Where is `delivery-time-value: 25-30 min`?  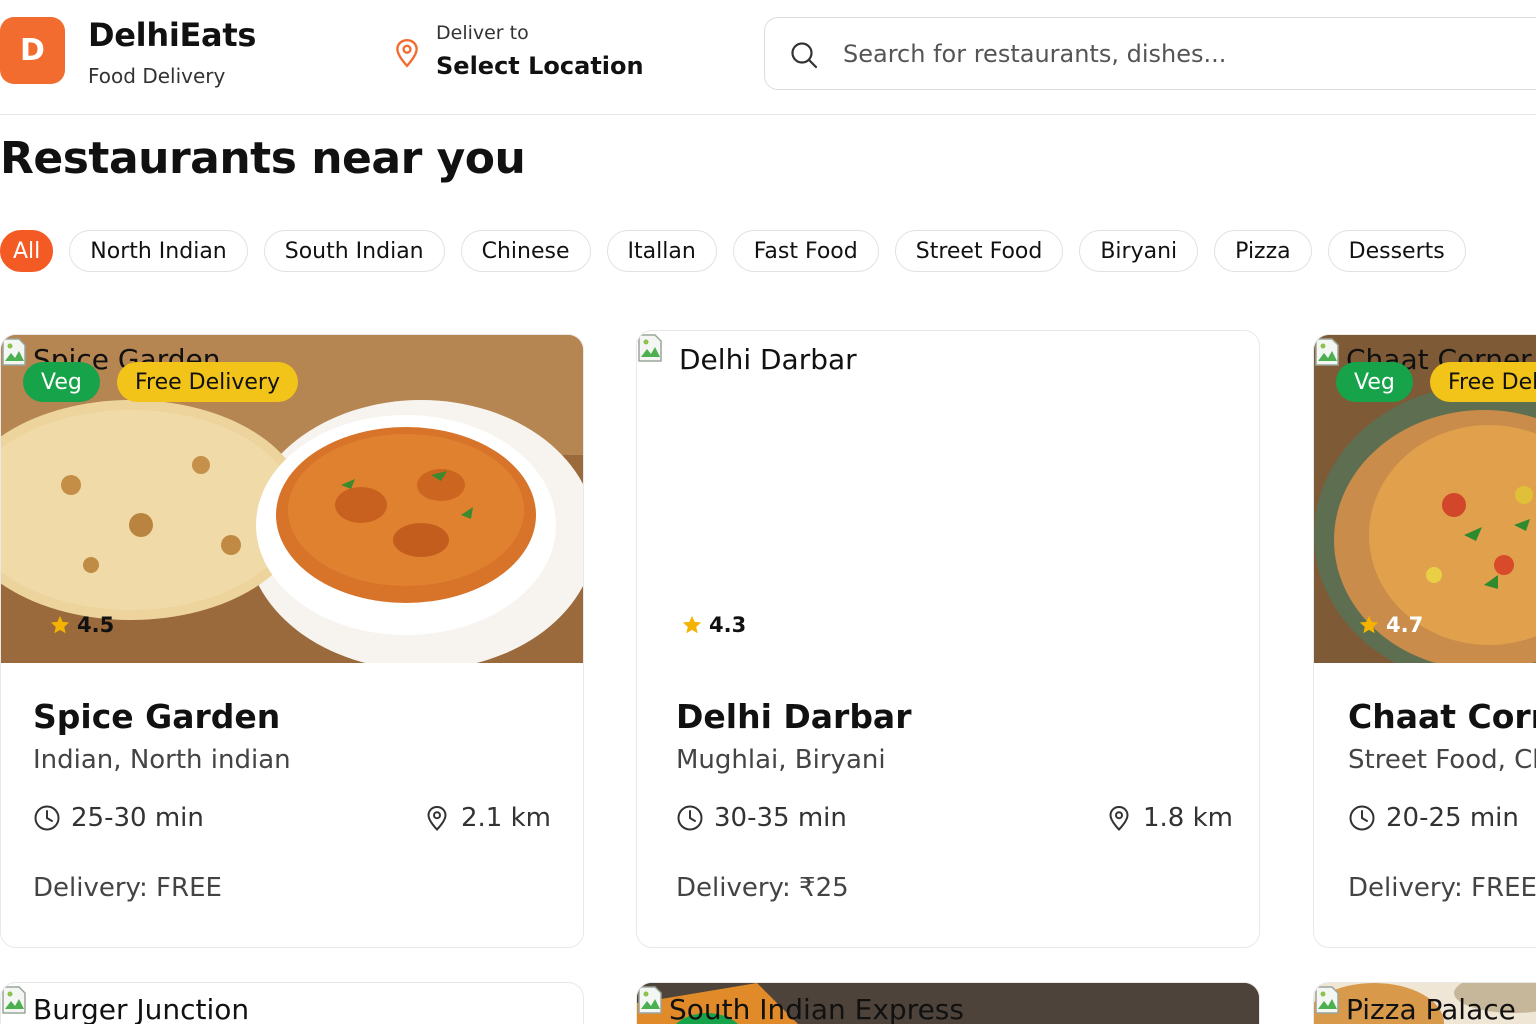
delivery-time-value: 25-30 min is located at coordinates (137, 818).